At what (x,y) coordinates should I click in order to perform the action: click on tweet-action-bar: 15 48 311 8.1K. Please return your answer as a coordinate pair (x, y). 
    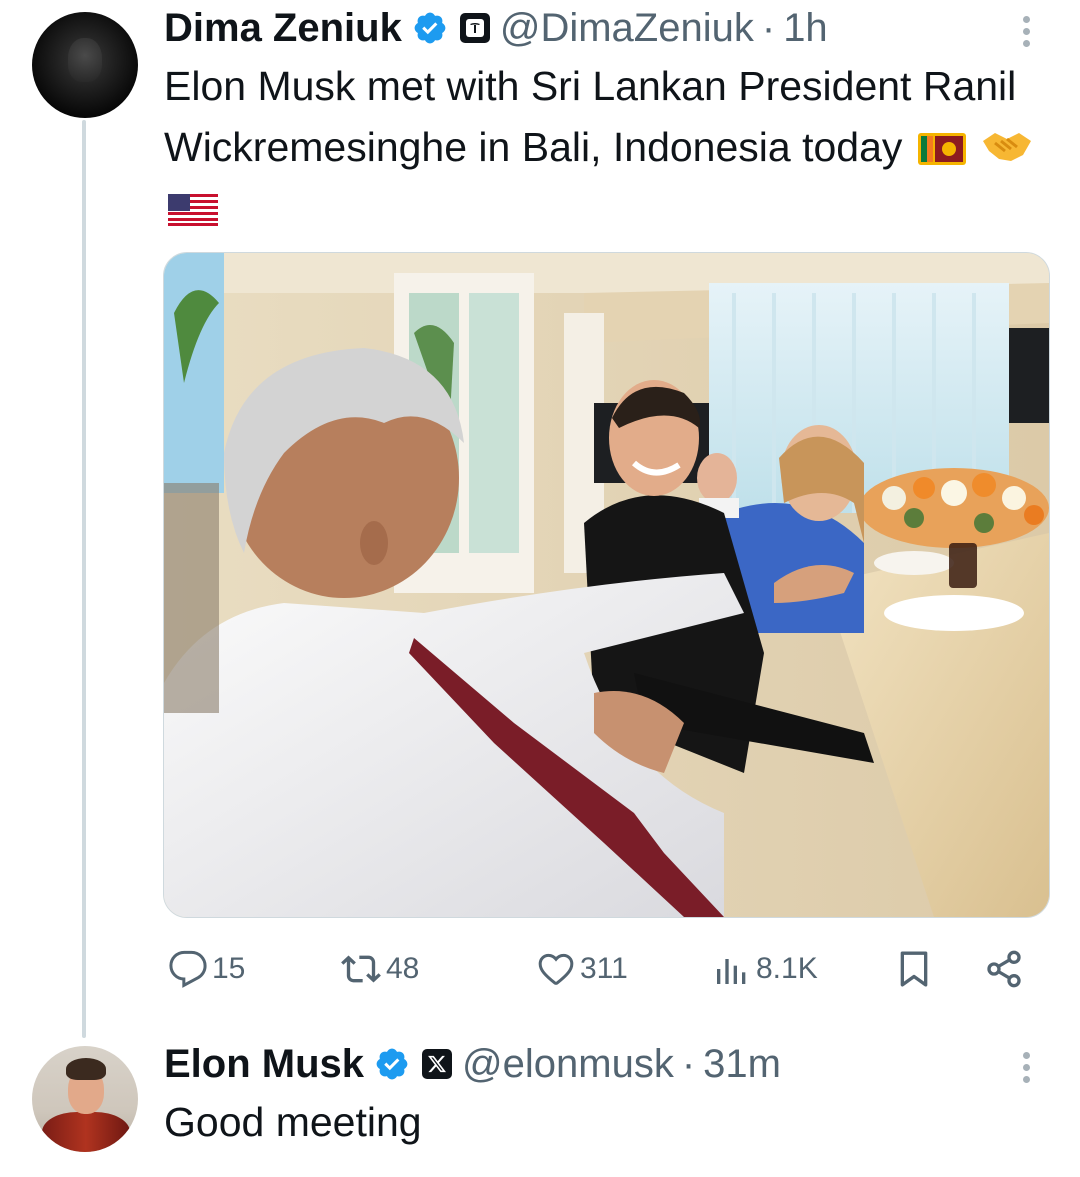
    Looking at the image, I should click on (599, 969).